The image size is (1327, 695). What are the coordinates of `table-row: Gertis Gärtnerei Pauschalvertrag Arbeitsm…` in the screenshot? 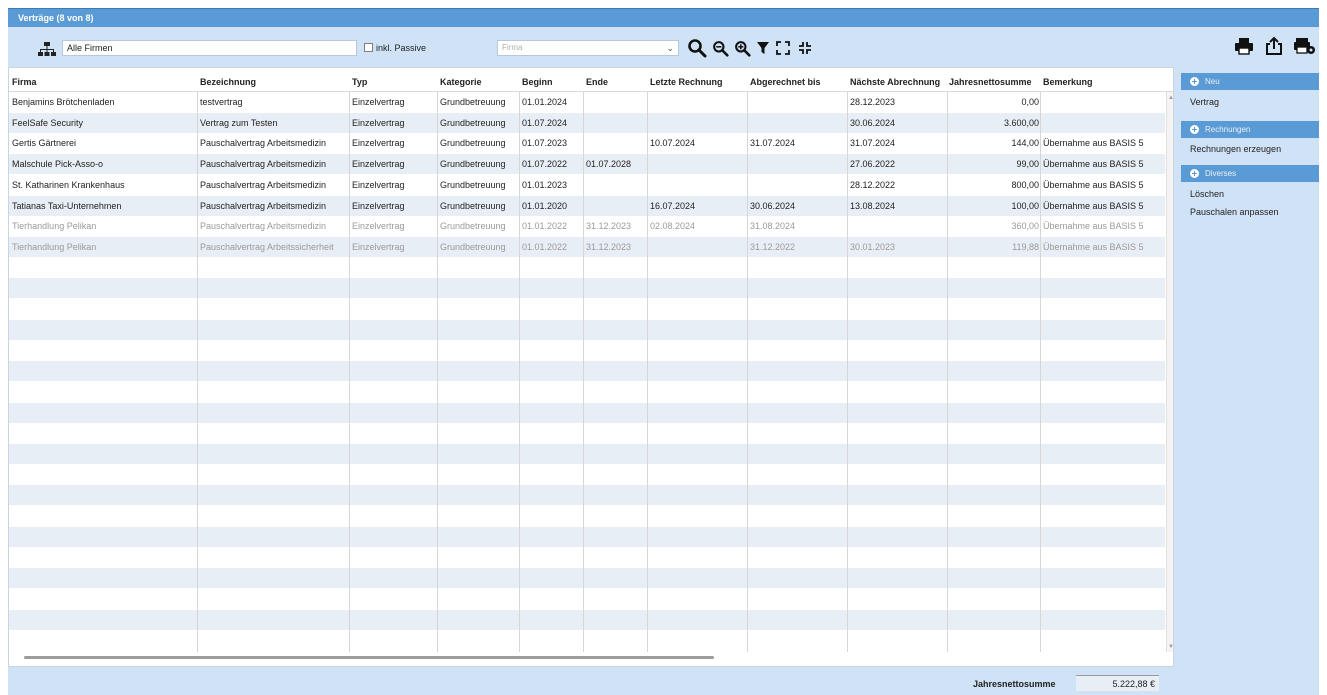 It's located at (587, 143).